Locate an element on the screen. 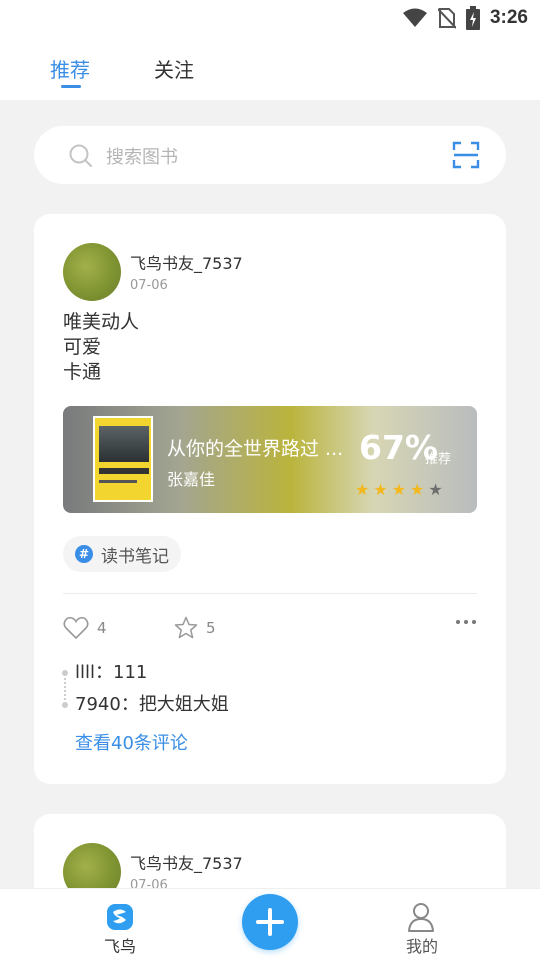 This screenshot has height=960, width=540. avatar is located at coordinates (92, 272).